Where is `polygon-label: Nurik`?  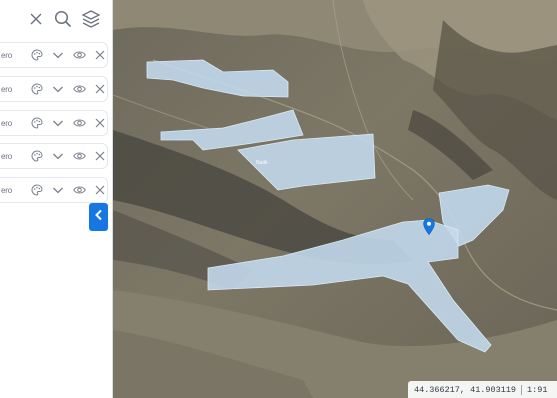
polygon-label: Nurik is located at coordinates (262, 163).